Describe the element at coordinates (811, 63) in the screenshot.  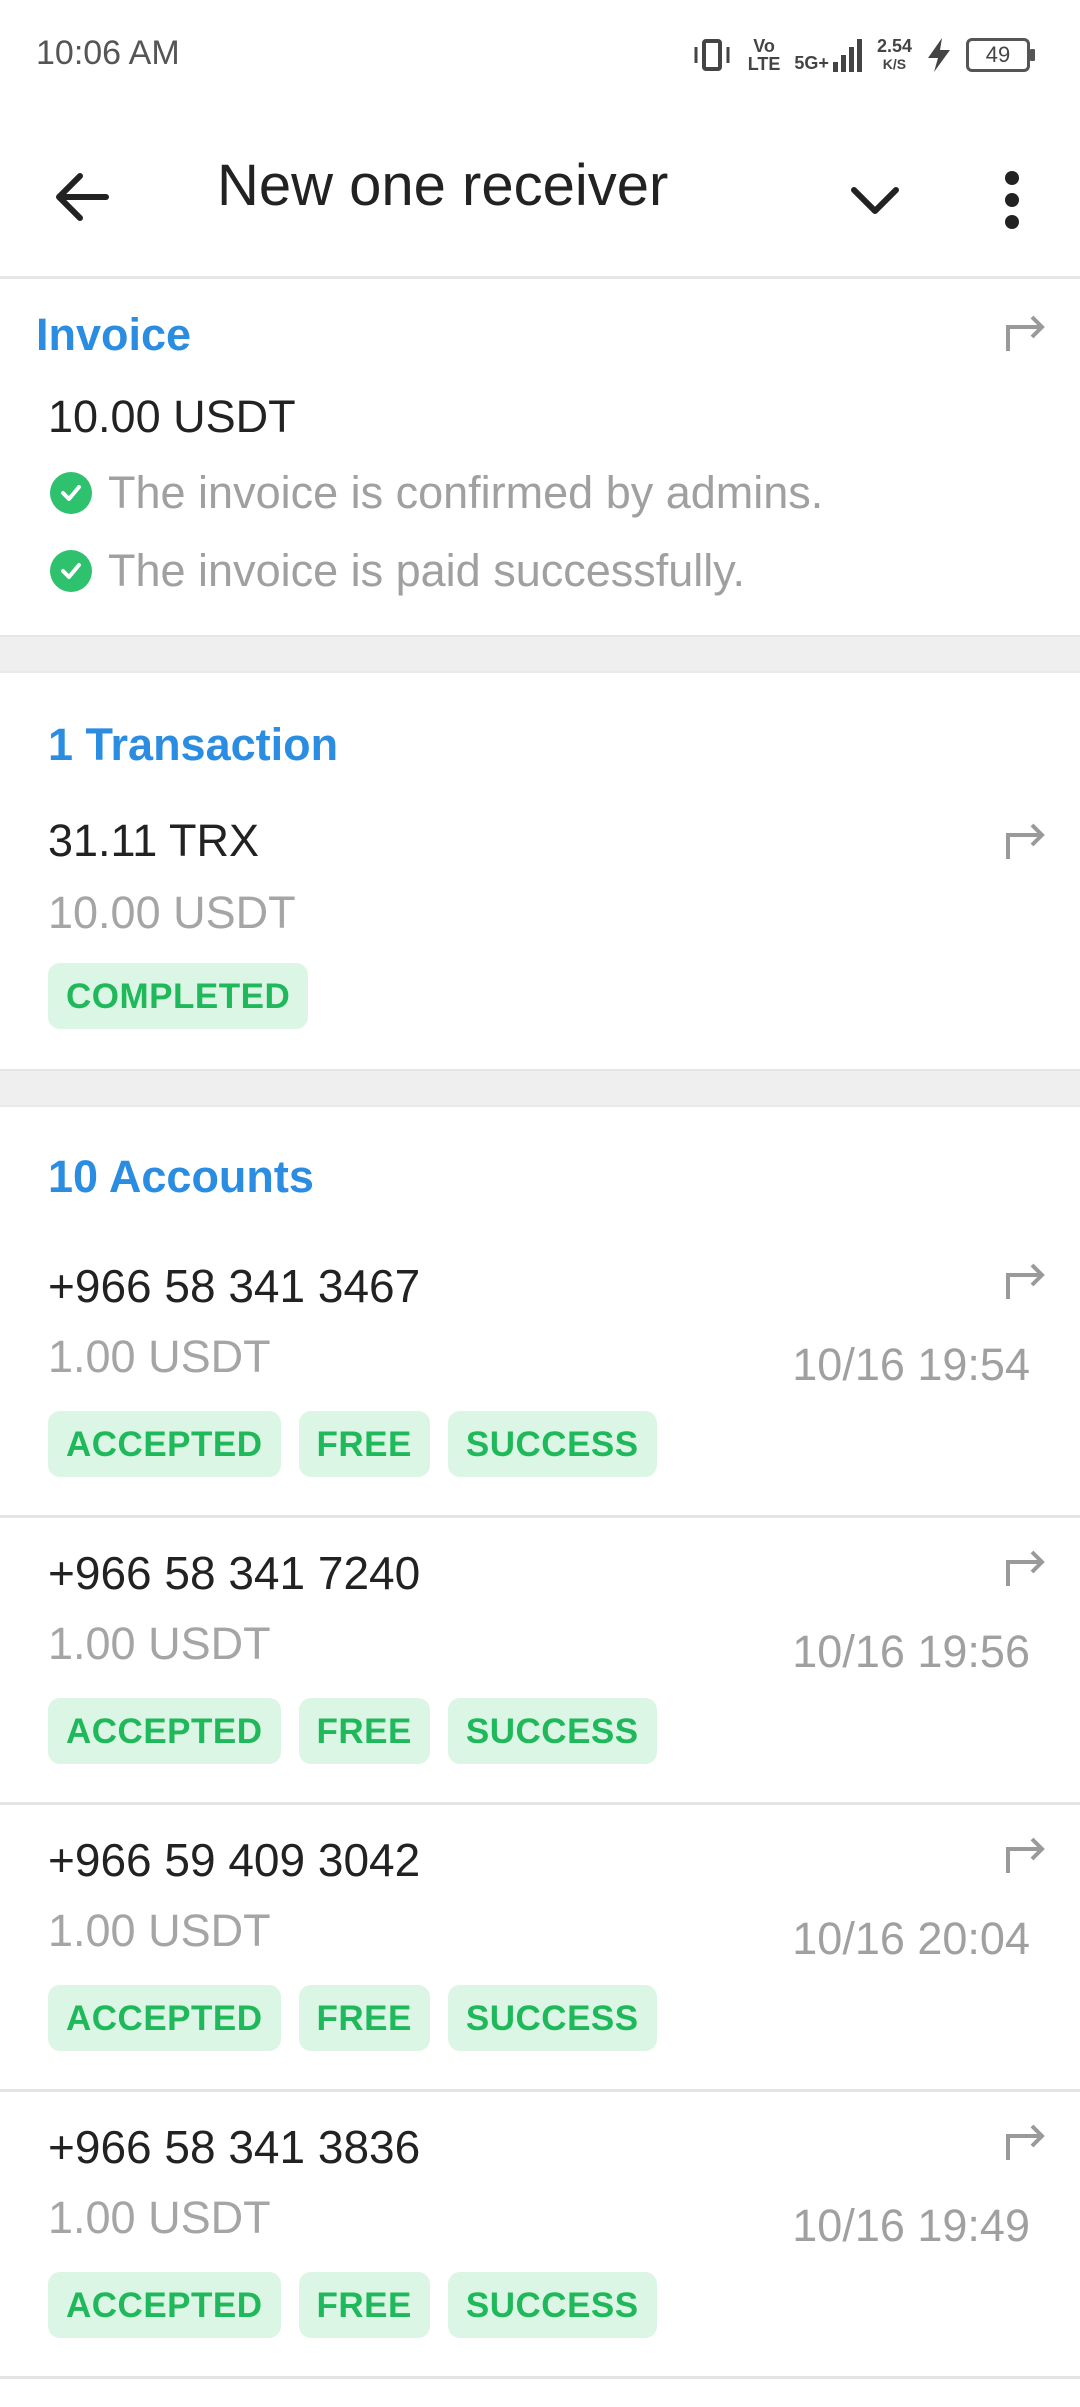
I see `network-type: 5G+` at that location.